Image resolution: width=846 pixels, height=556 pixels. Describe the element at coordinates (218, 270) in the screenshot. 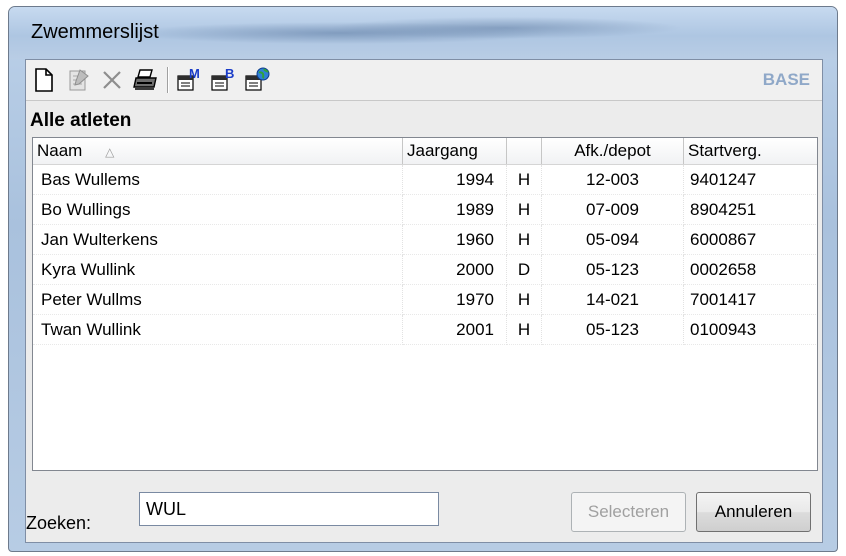

I see `cell-naam: Kyra Wullink` at that location.